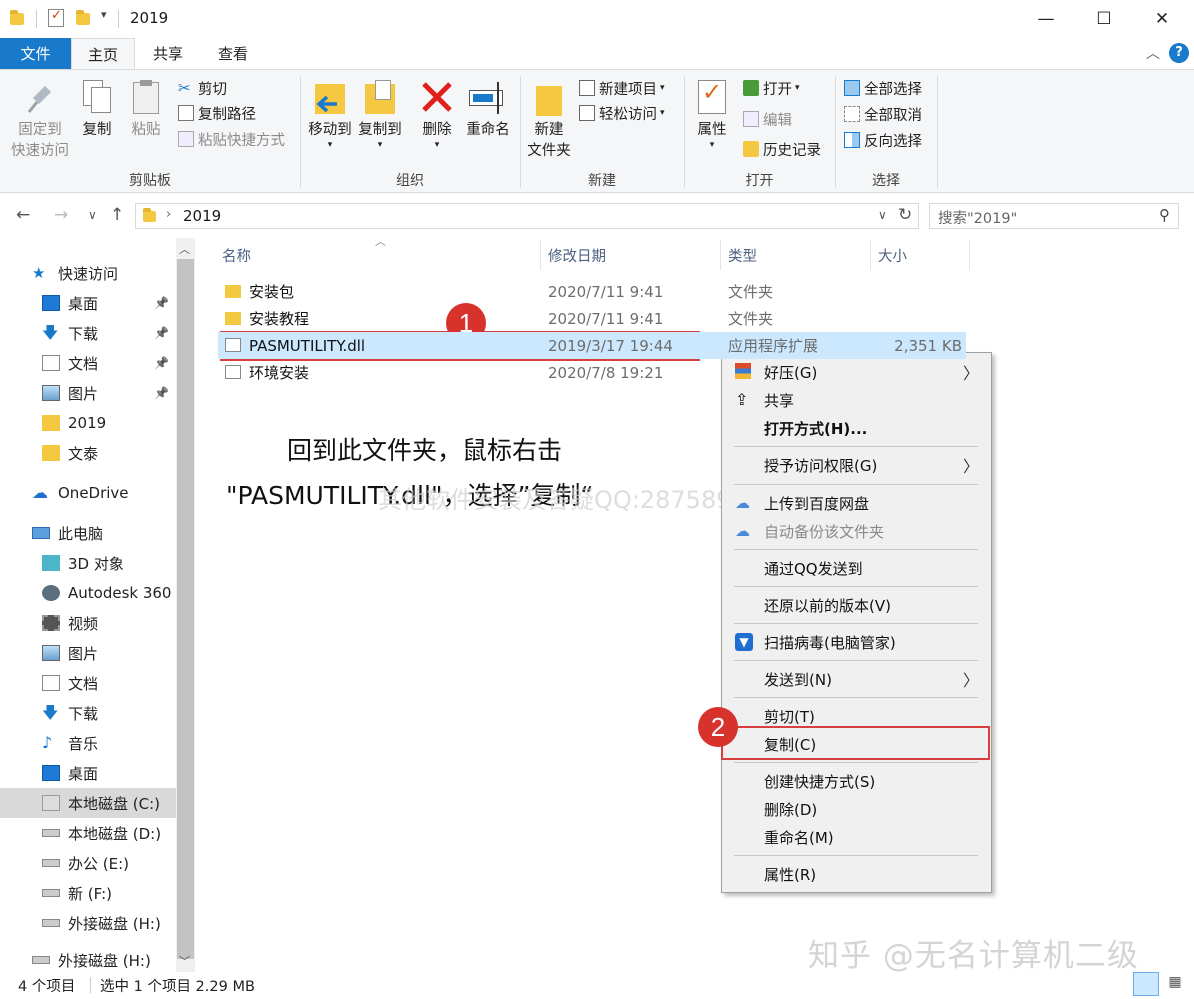  What do you see at coordinates (231, 139) in the screenshot?
I see `paste-shortcut-button: 粘贴快捷方式` at bounding box center [231, 139].